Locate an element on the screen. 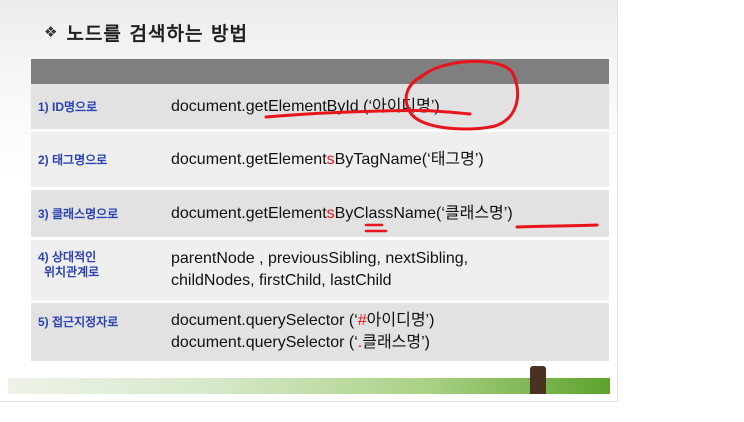 The height and width of the screenshot is (422, 744). code-line: document.getElementsByClassName(‘클래스명’) is located at coordinates (390, 214).